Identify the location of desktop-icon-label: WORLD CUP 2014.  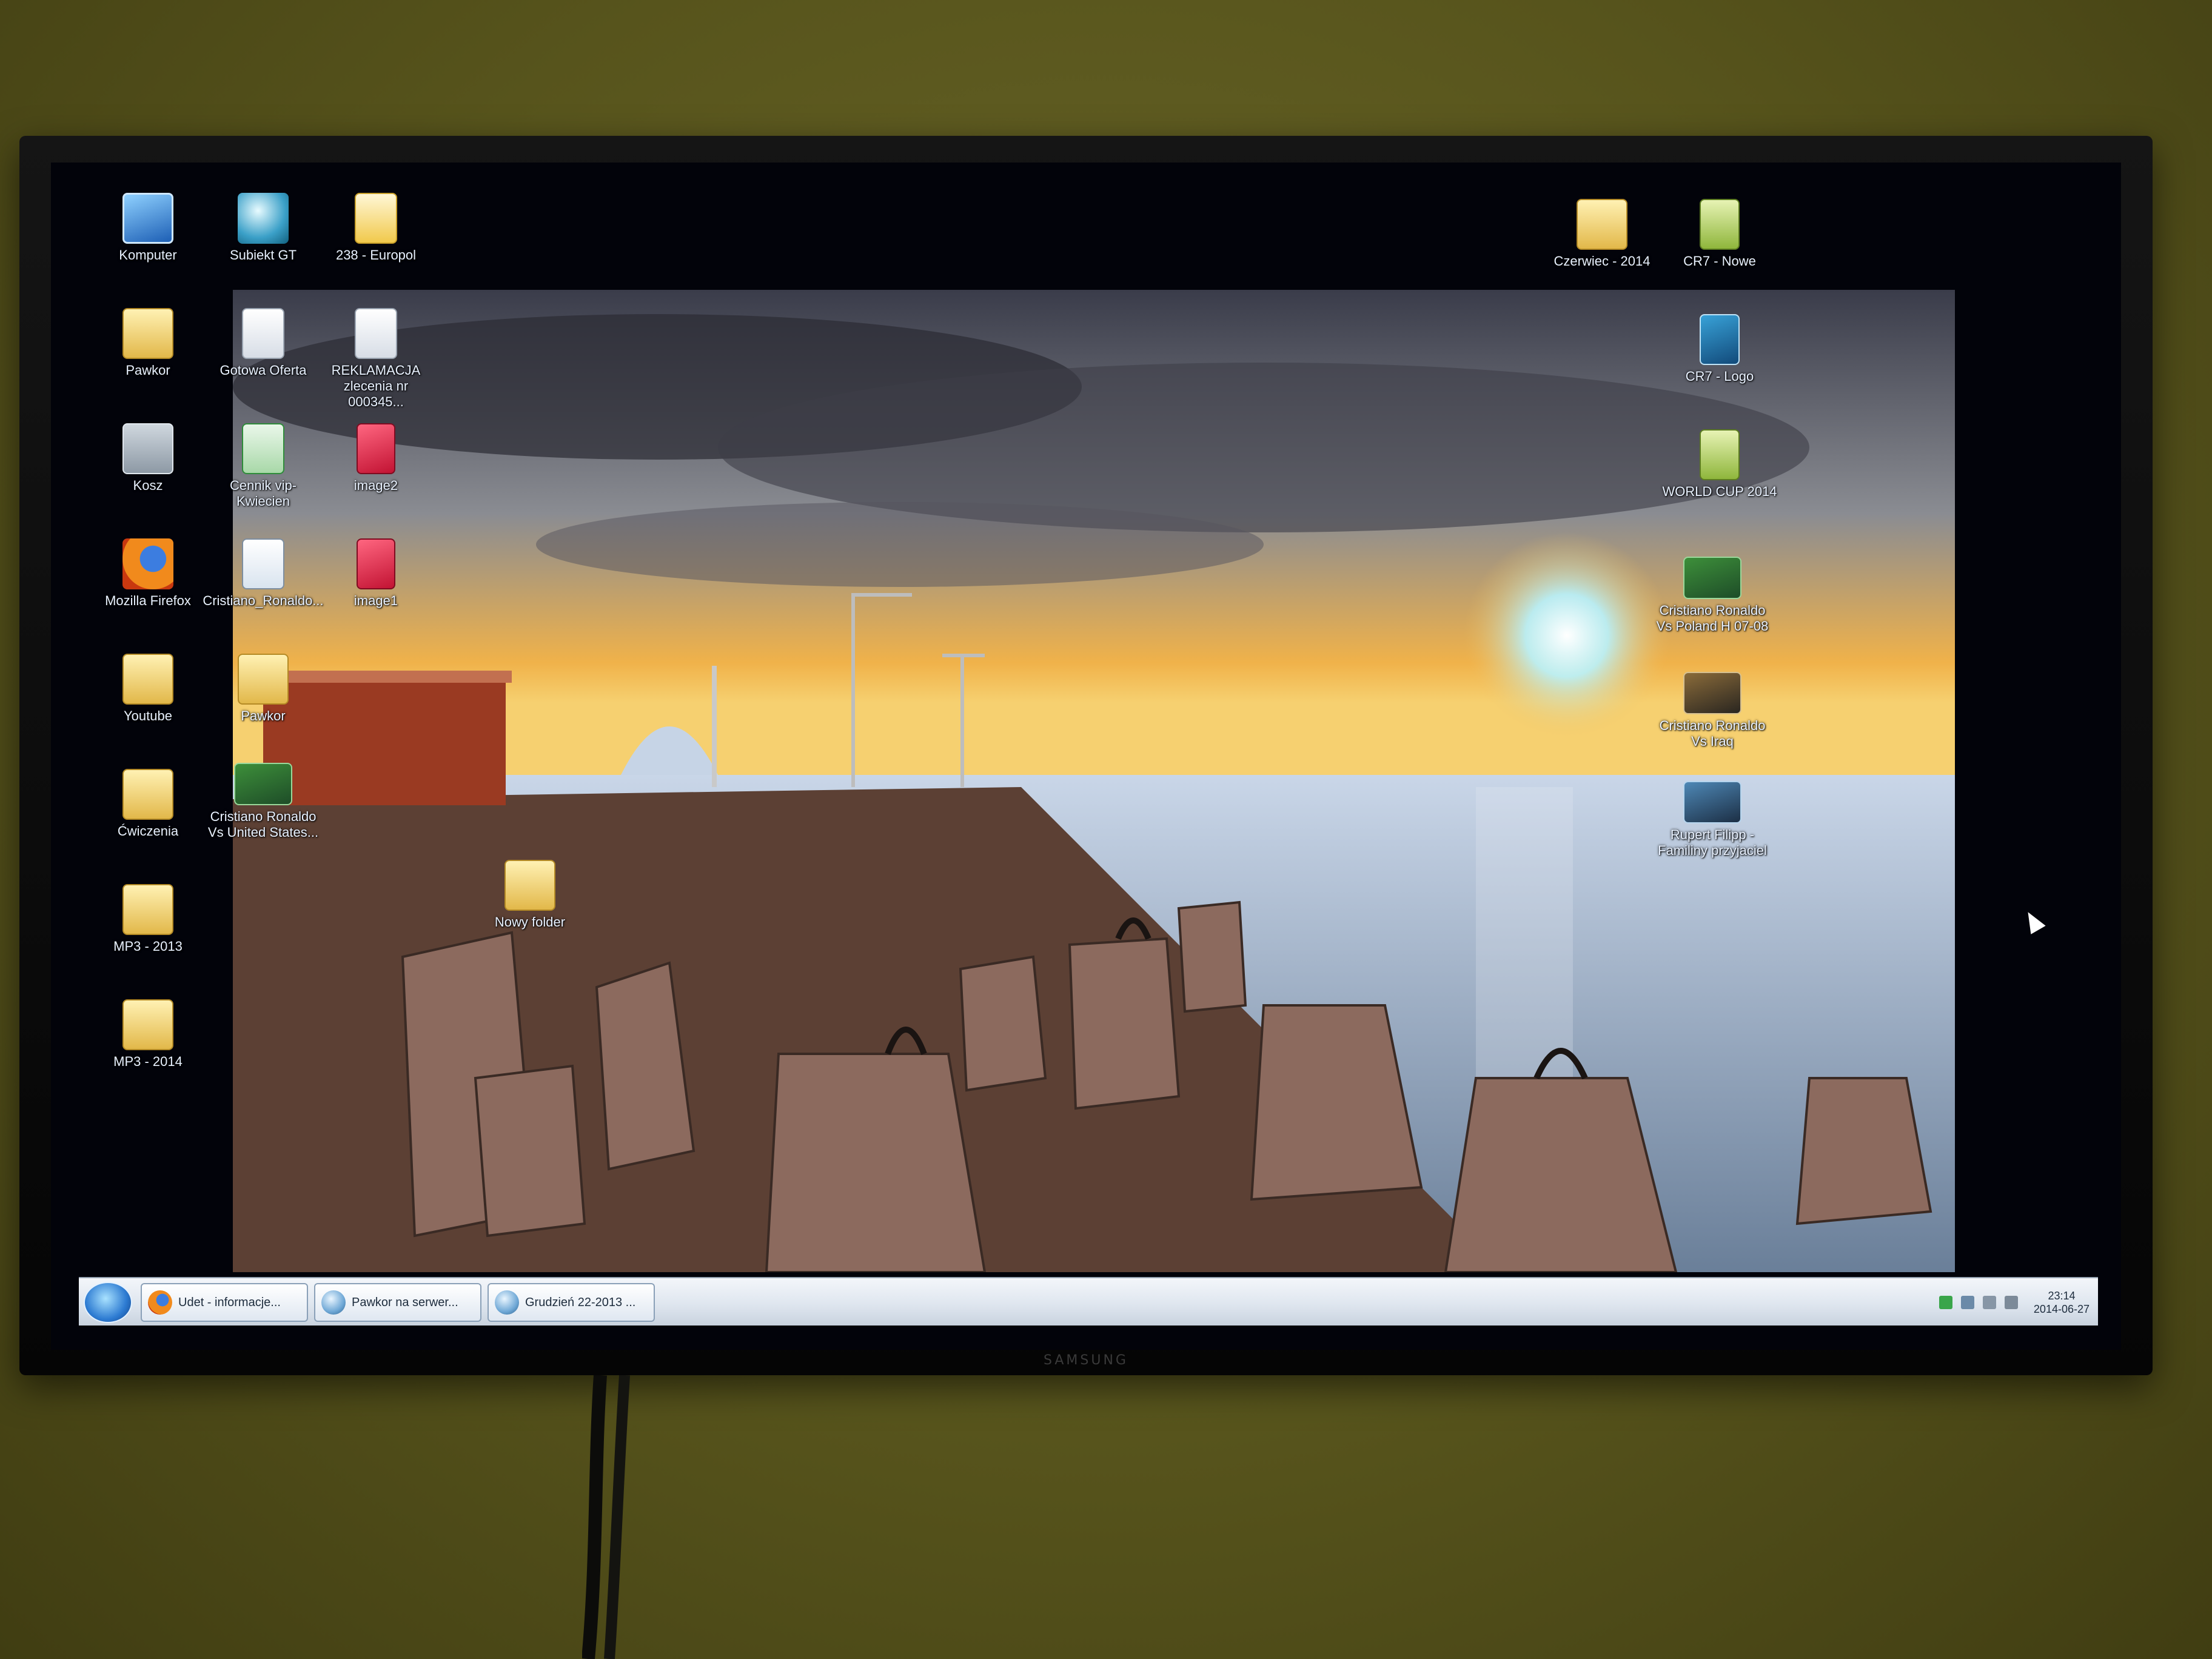
(1719, 491).